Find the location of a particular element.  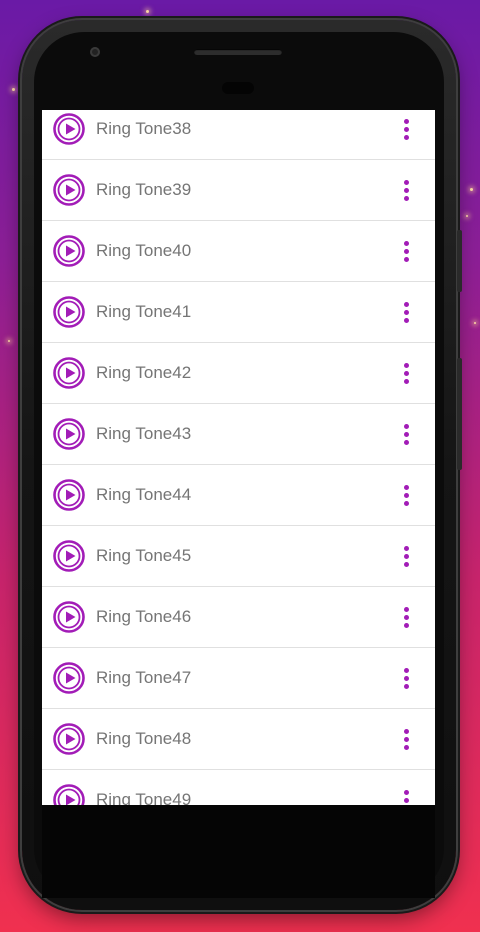

ringtone-list-item: Ring Tone38 is located at coordinates (238, 135).